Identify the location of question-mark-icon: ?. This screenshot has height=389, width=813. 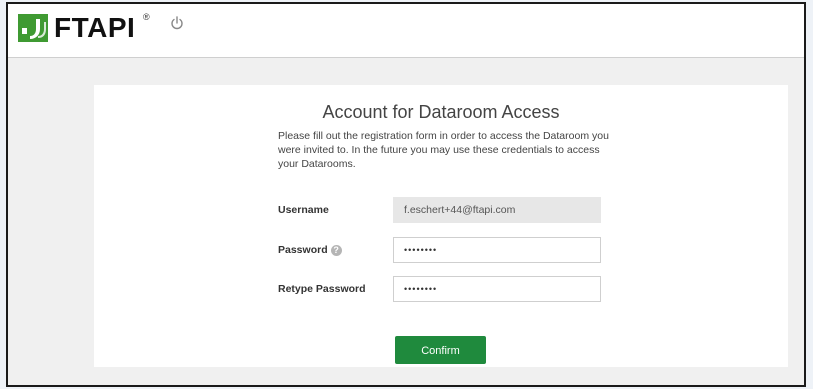
(336, 250).